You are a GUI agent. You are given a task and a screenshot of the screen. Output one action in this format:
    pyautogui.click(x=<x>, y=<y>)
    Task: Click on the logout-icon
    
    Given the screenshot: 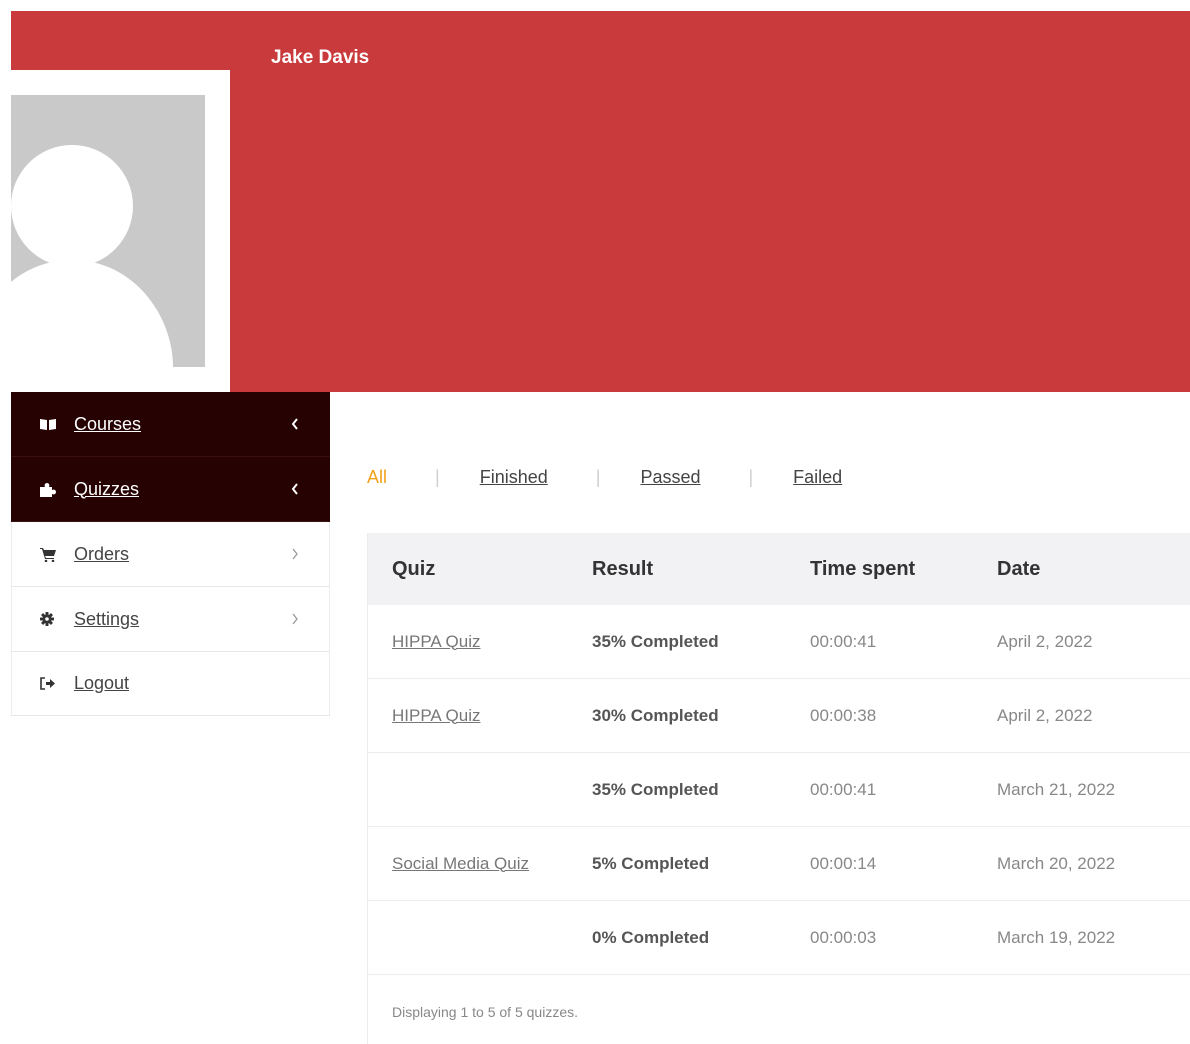 What is the action you would take?
    pyautogui.click(x=57, y=683)
    